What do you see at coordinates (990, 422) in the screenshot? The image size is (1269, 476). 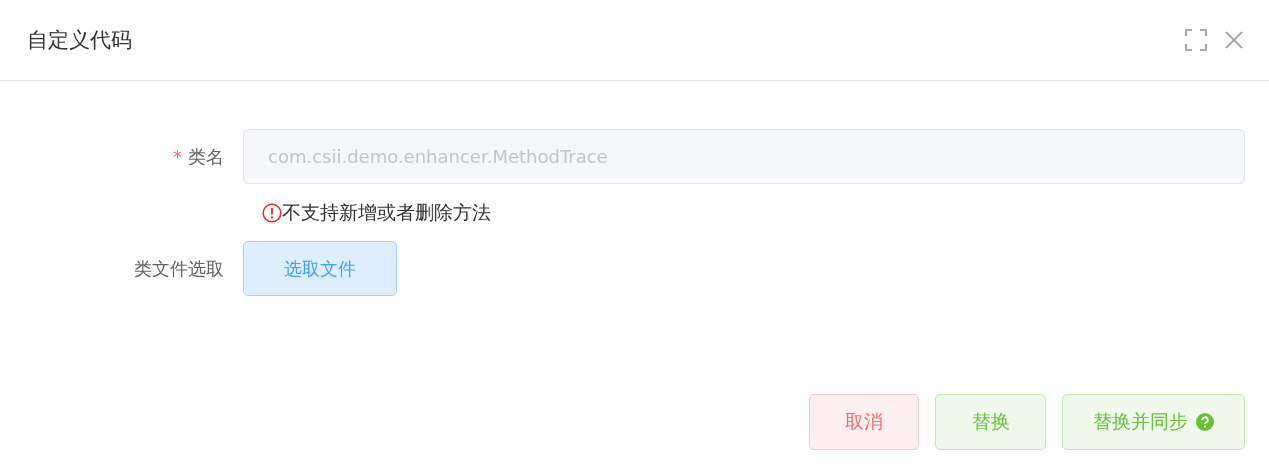 I see `dialog-button: 替换` at bounding box center [990, 422].